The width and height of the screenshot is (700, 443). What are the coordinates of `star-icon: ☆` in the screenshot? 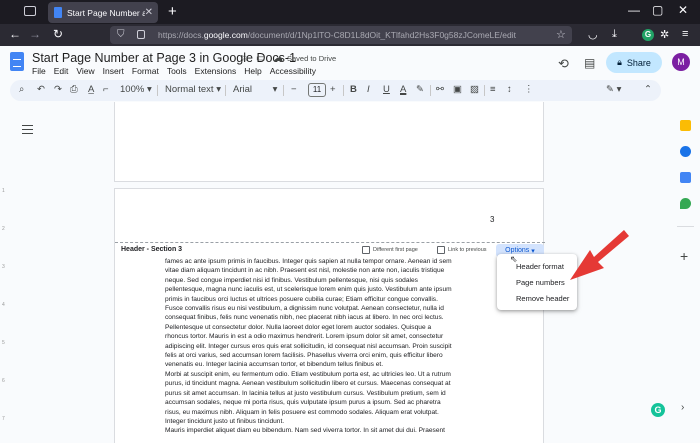 It's located at (244, 58).